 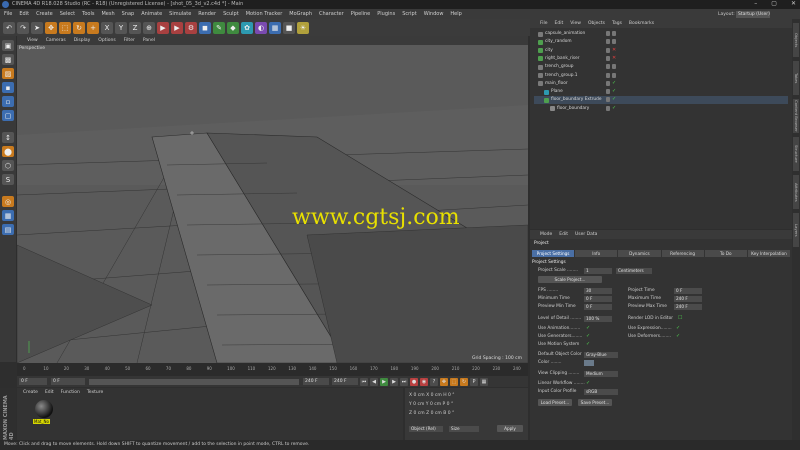 What do you see at coordinates (639, 253) in the screenshot?
I see `tab-dynamics: Dynamics` at bounding box center [639, 253].